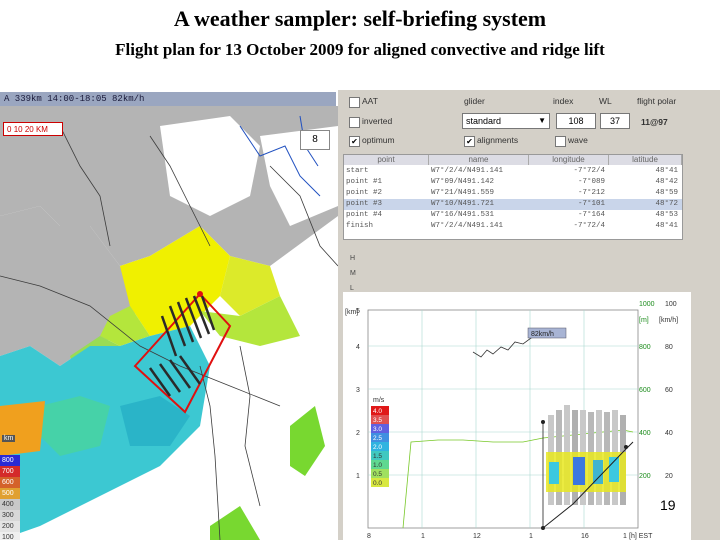  What do you see at coordinates (10, 471) in the screenshot?
I see `altitude-legend-700: 700` at bounding box center [10, 471].